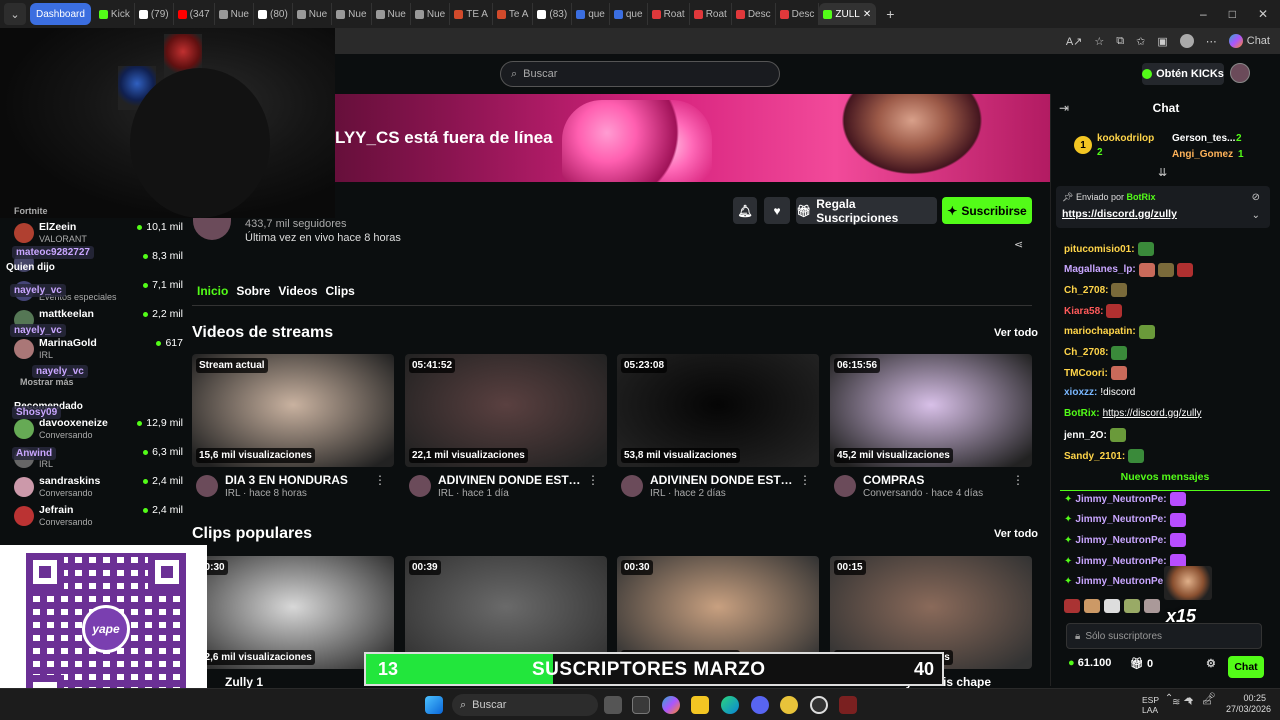 The width and height of the screenshot is (1280, 720). Describe the element at coordinates (1141, 197) in the screenshot. I see `pinned-user: BotRix` at that location.